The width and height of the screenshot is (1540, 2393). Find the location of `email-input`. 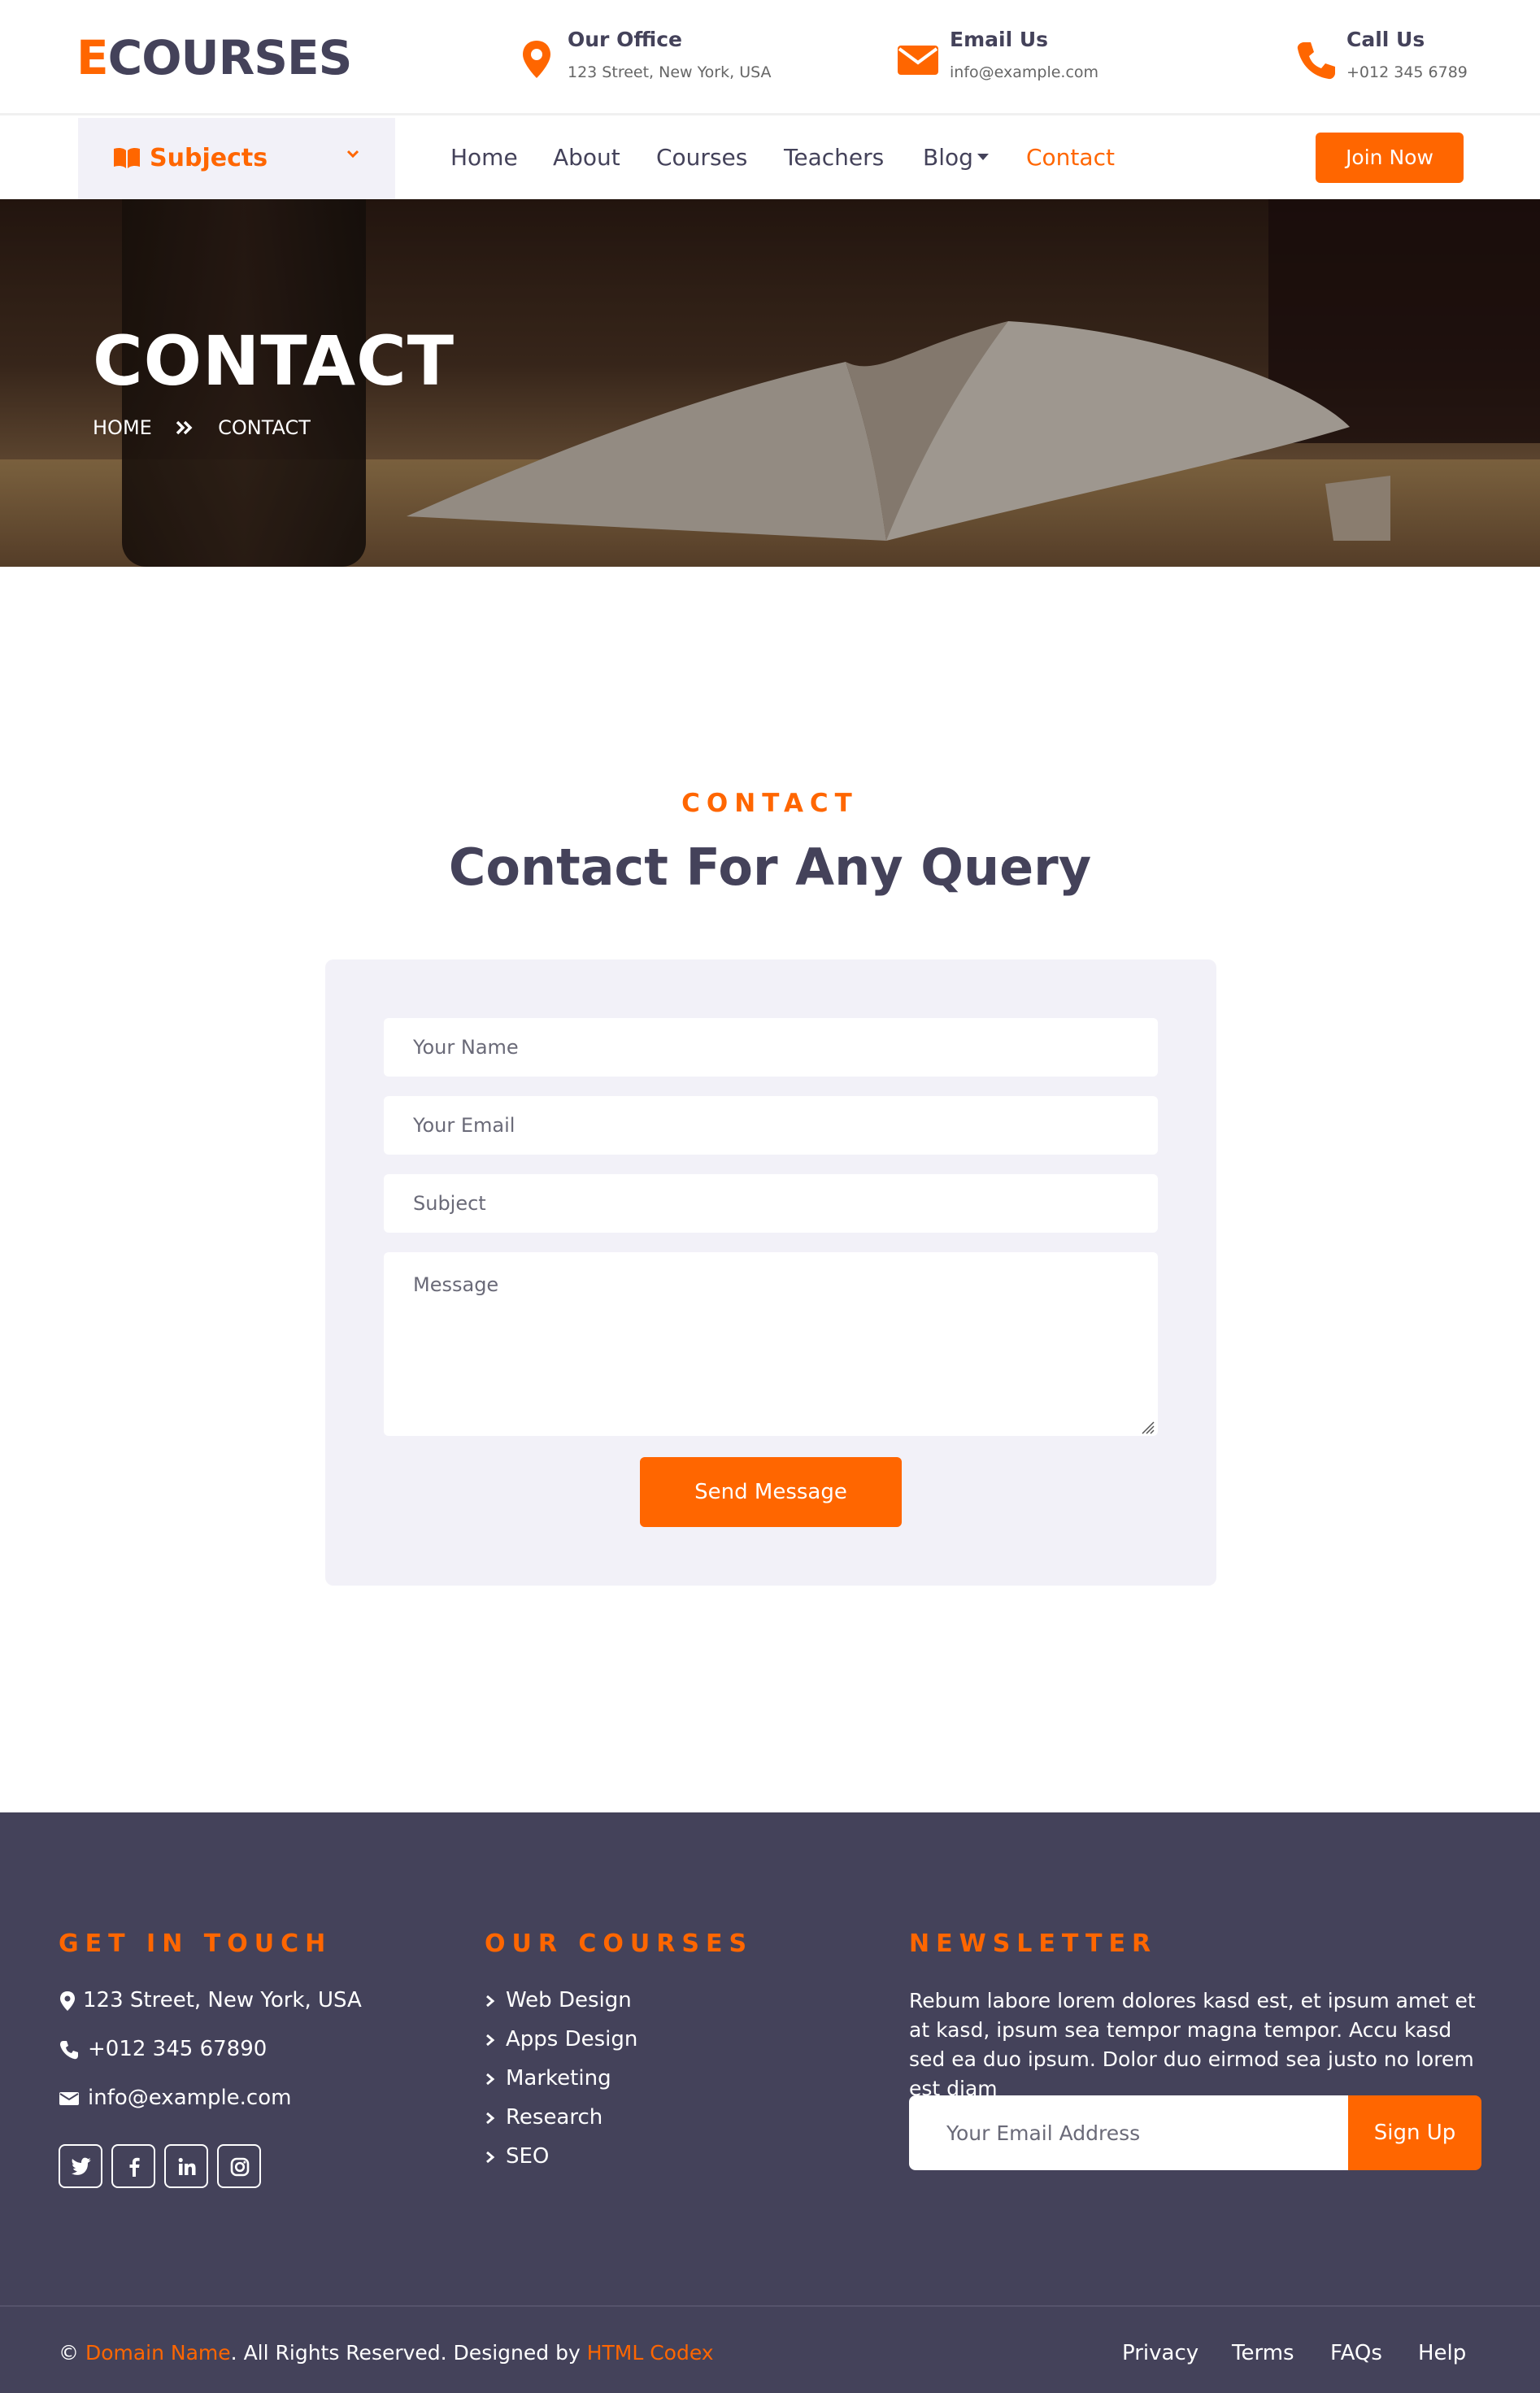

email-input is located at coordinates (771, 1125).